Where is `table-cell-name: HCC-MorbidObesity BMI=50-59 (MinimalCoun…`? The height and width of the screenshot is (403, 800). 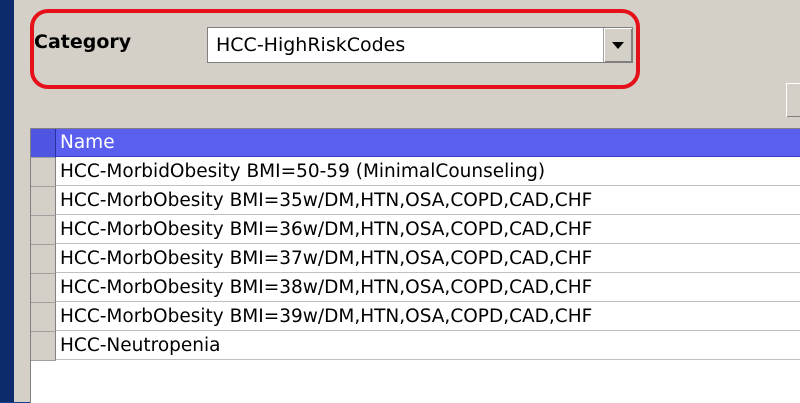
table-cell-name: HCC-MorbidObesity BMI=50-59 (MinimalCoun… is located at coordinates (428, 172).